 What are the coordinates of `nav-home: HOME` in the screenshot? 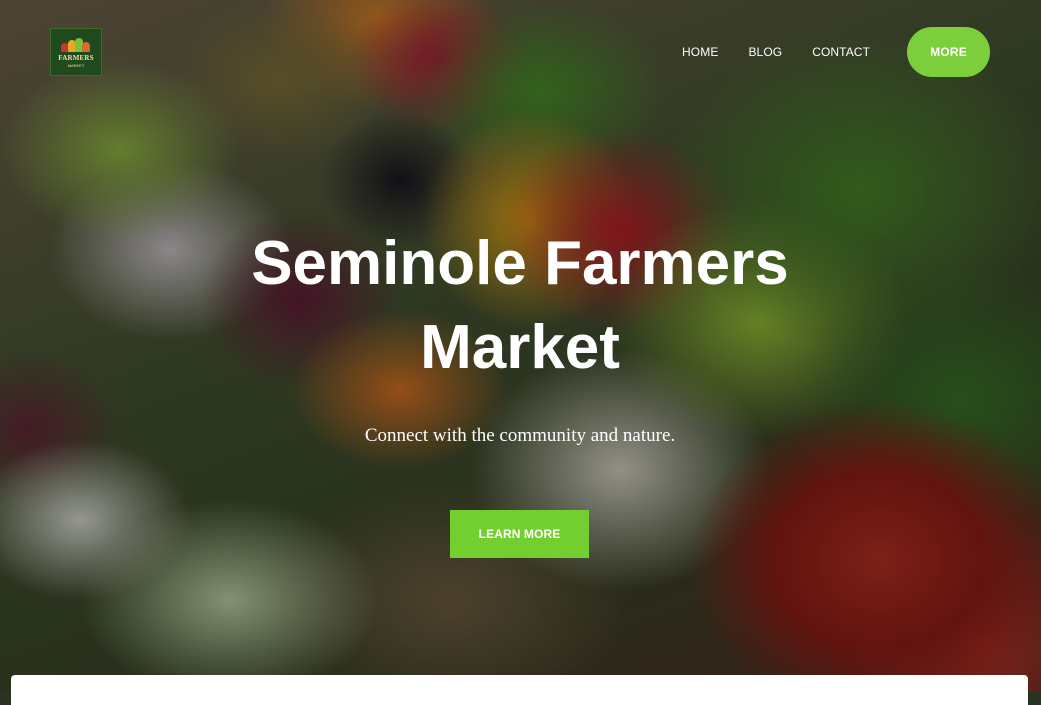 It's located at (700, 52).